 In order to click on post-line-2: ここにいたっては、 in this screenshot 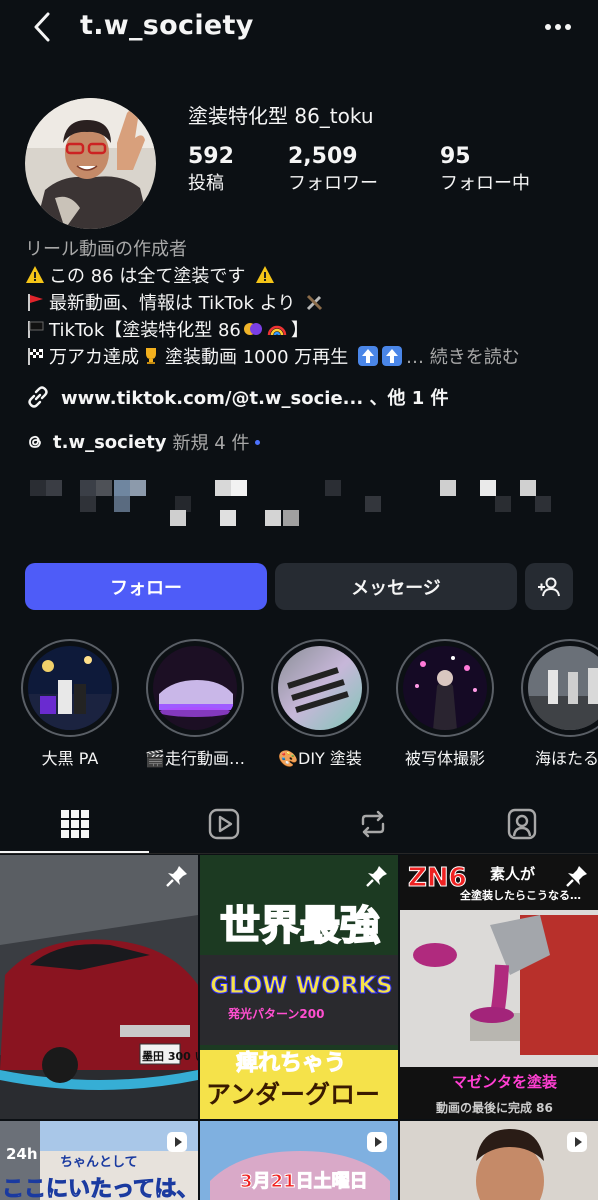, I will do `click(99, 1188)`.